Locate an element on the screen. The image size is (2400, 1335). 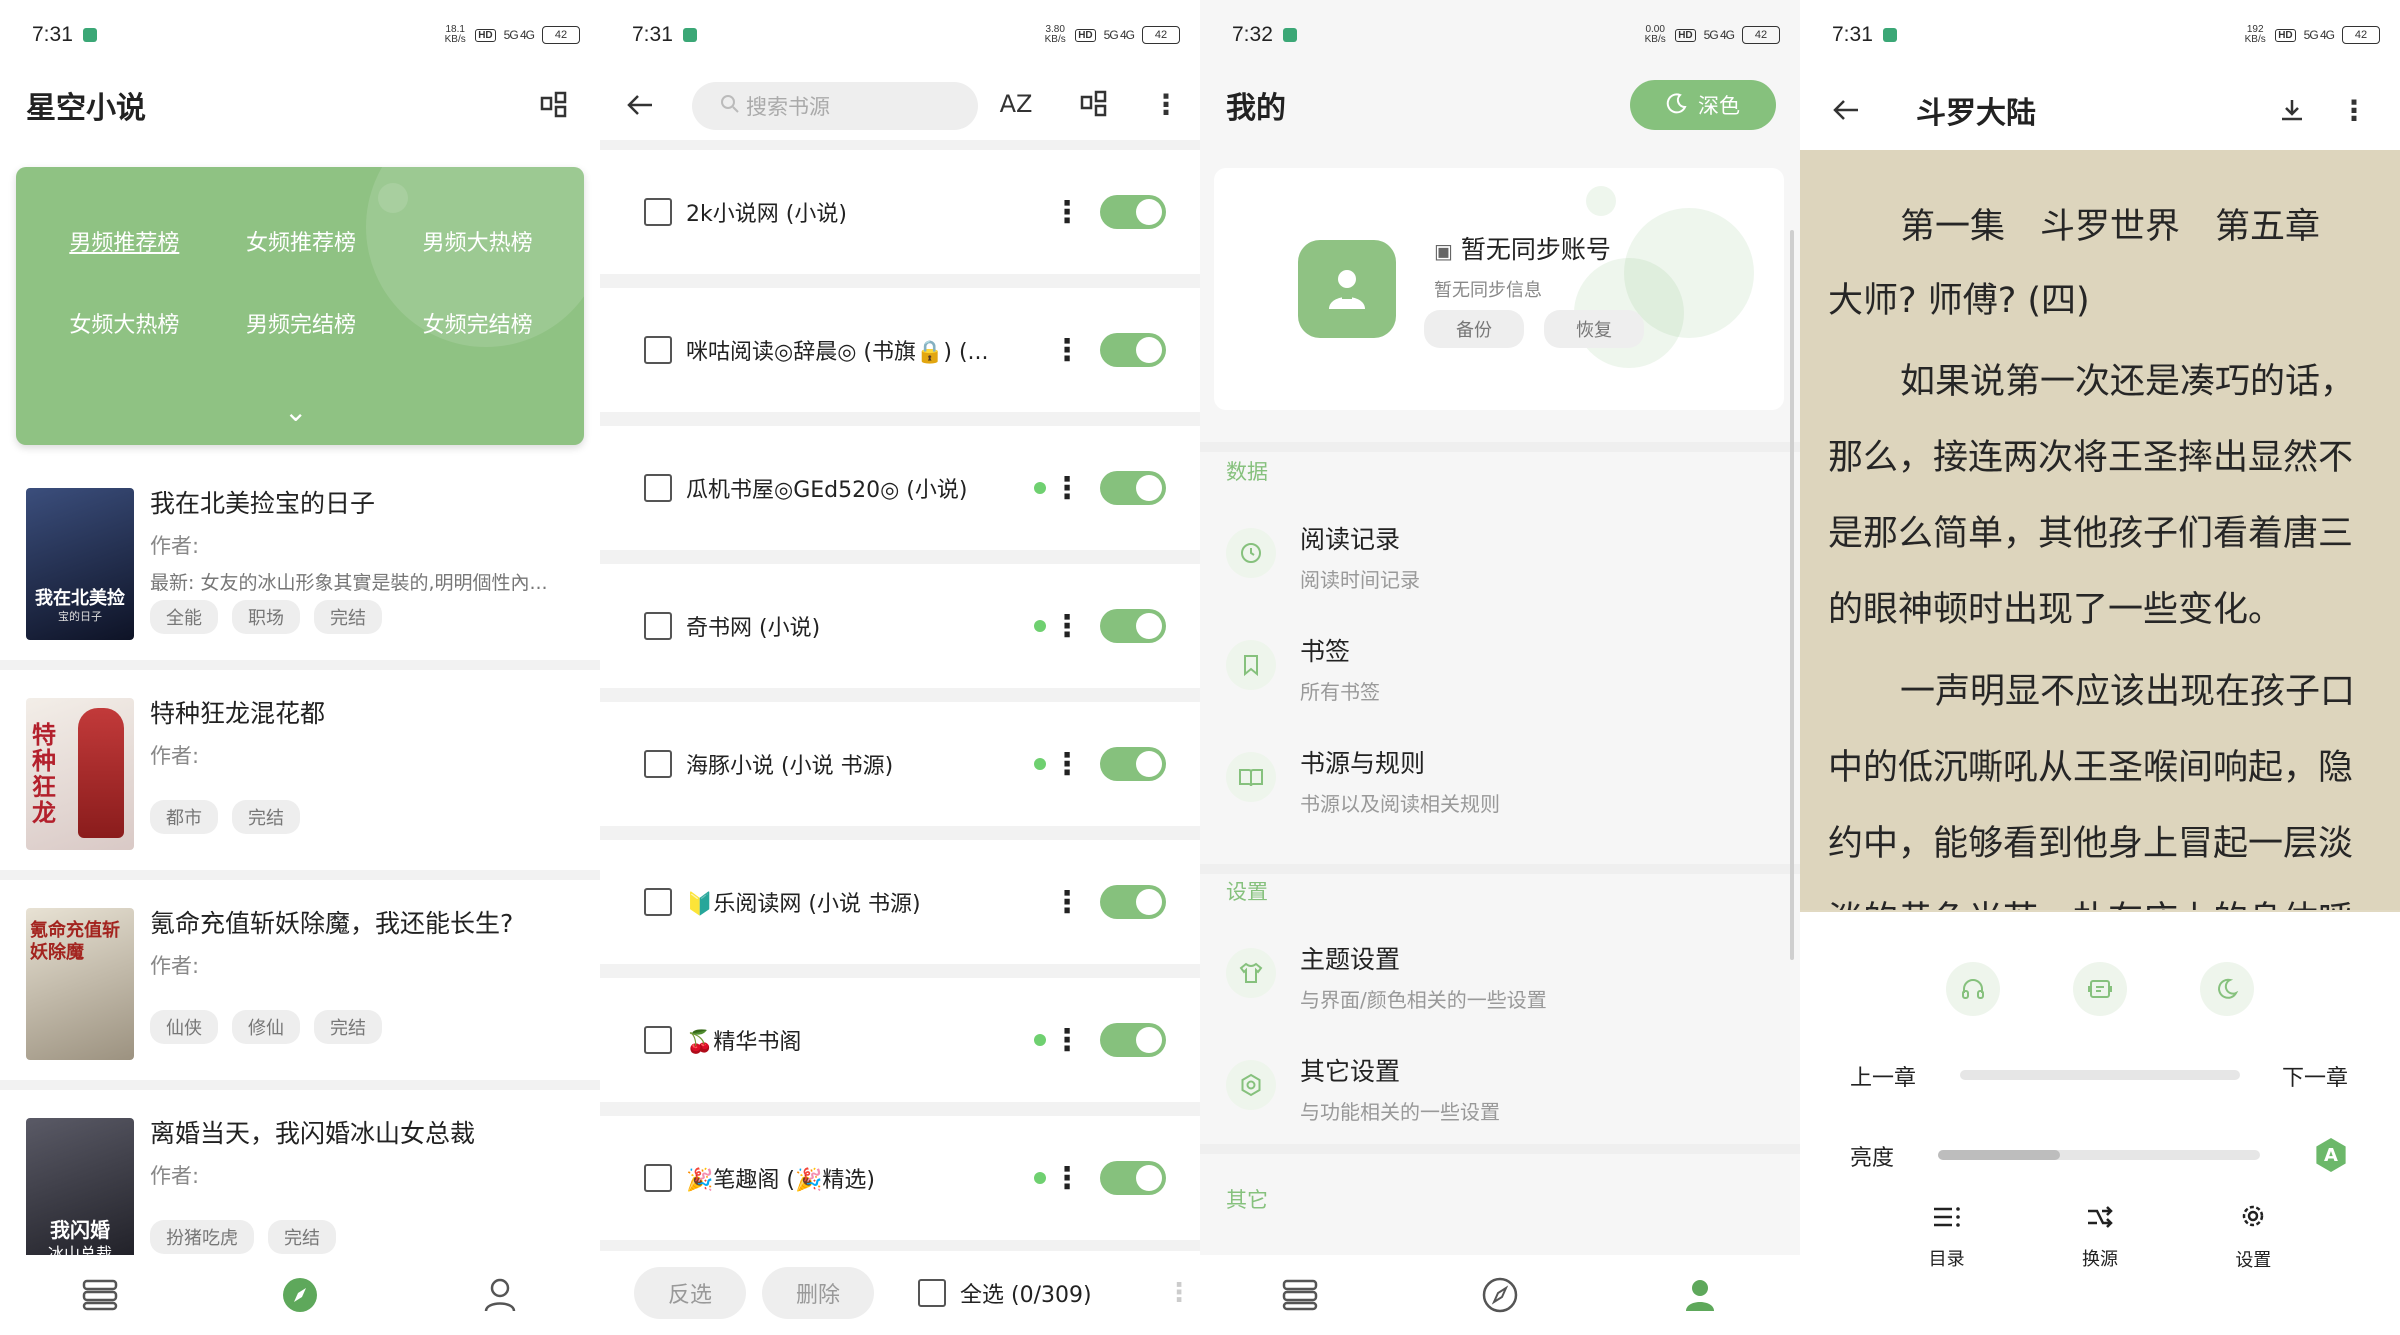
rank-tab: 女频推荐榜 is located at coordinates (301, 241).